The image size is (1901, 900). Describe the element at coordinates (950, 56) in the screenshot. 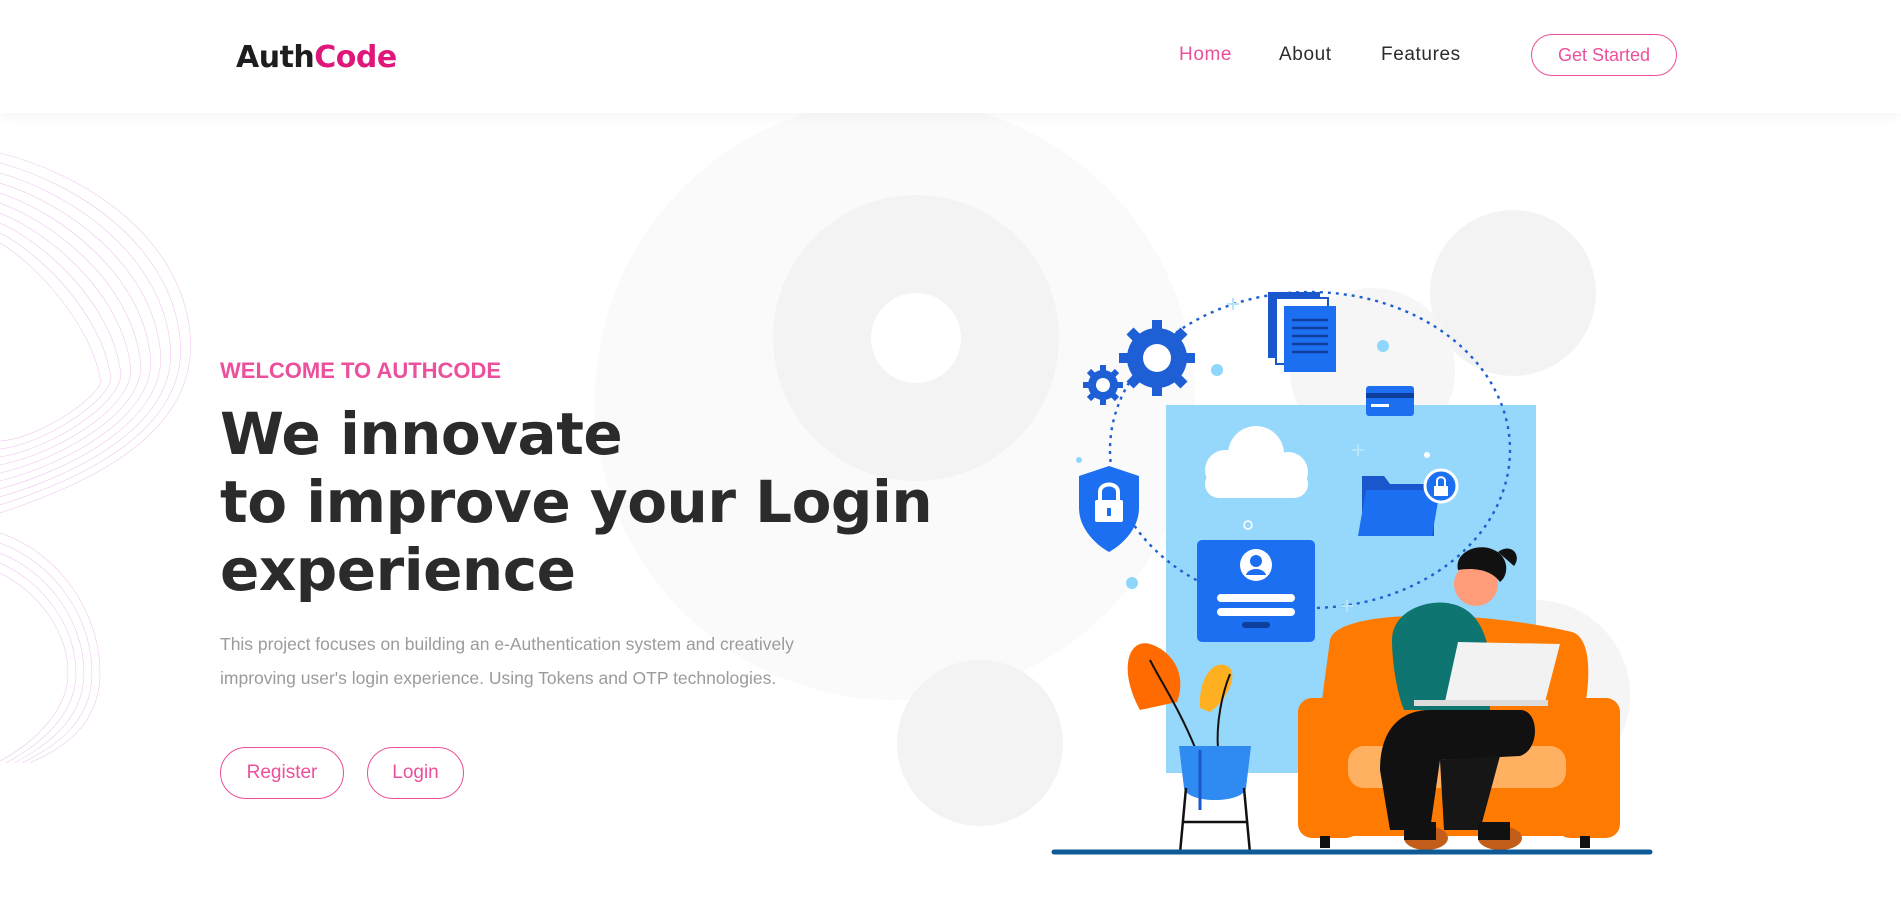

I see `top-navbar: AuthCode Home About Features Get Started` at that location.